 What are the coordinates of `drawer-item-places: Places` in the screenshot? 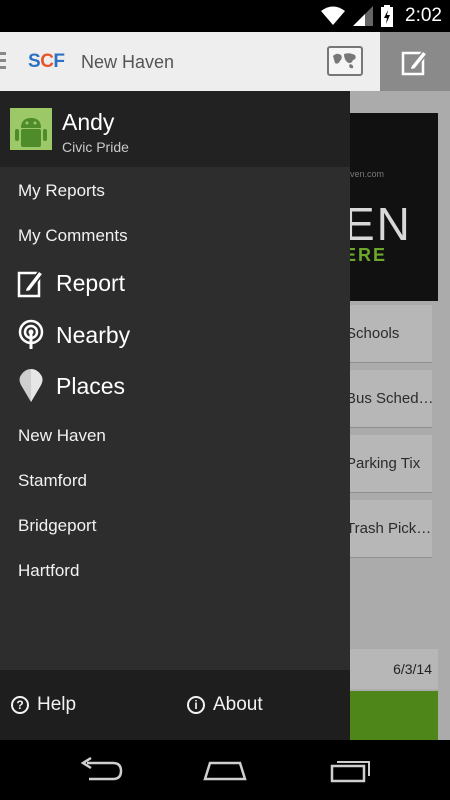 It's located at (70, 386).